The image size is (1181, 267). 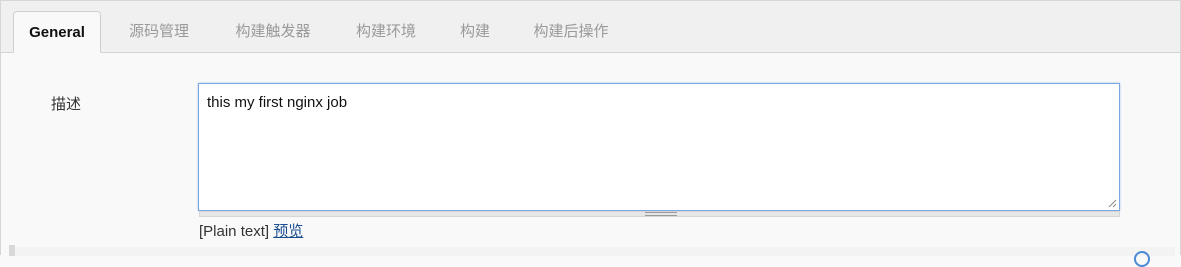 What do you see at coordinates (273, 31) in the screenshot?
I see `tab-build-triggers: 构建触发器` at bounding box center [273, 31].